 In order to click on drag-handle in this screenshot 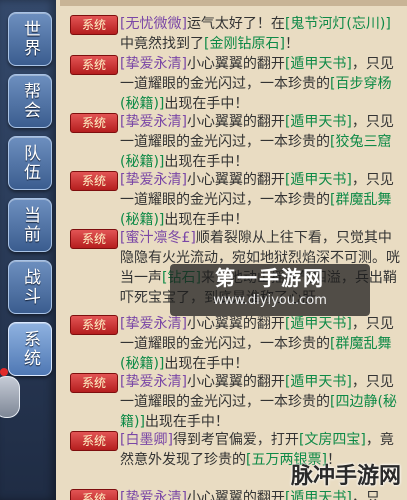, I will do `click(10, 397)`.